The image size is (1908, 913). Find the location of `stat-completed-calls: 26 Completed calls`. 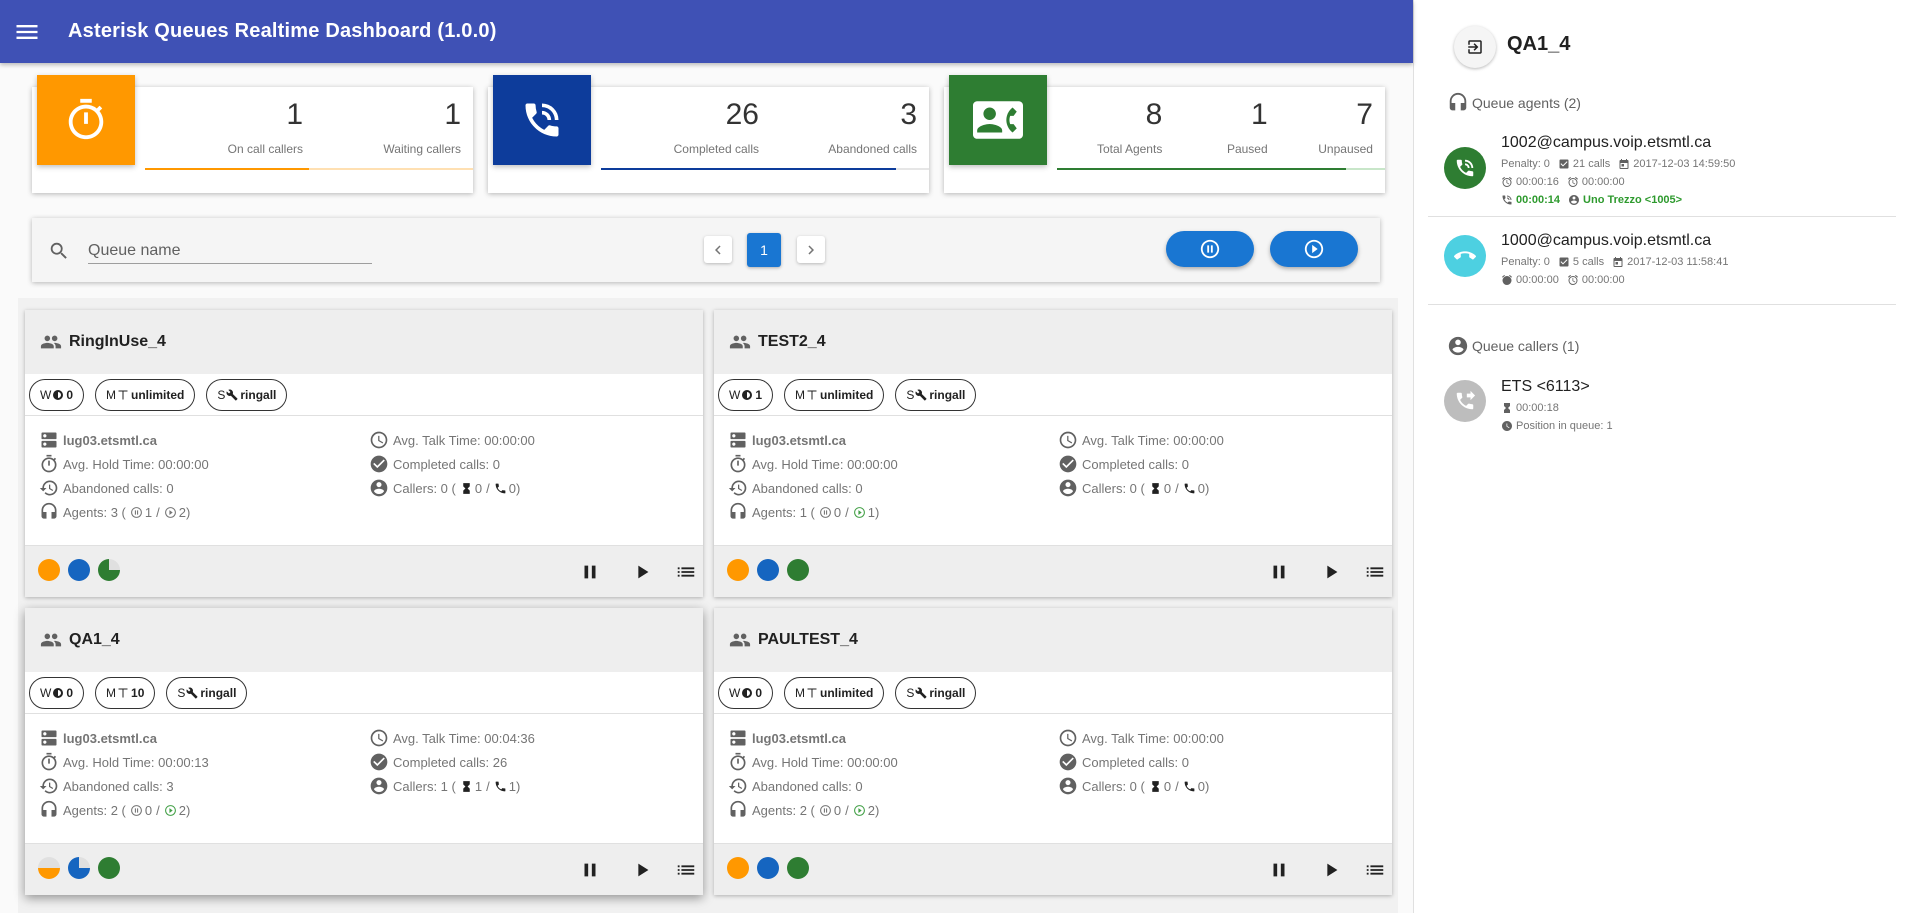

stat-completed-calls: 26 Completed calls is located at coordinates (680, 128).